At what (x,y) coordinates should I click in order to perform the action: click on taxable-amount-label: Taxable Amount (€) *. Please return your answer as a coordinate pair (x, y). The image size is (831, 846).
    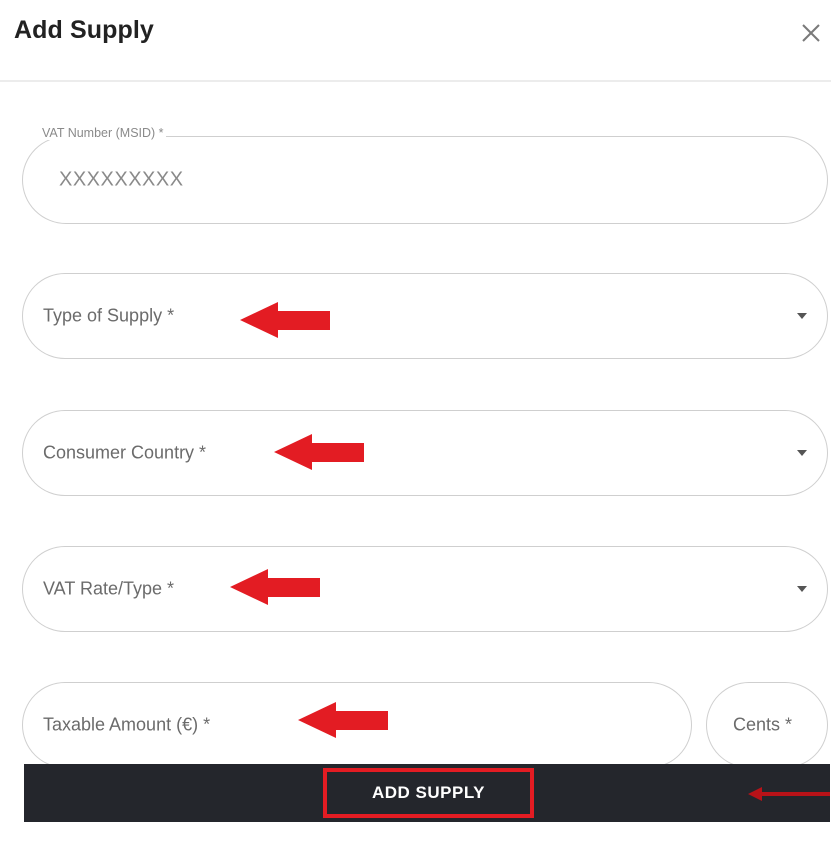
    Looking at the image, I should click on (127, 724).